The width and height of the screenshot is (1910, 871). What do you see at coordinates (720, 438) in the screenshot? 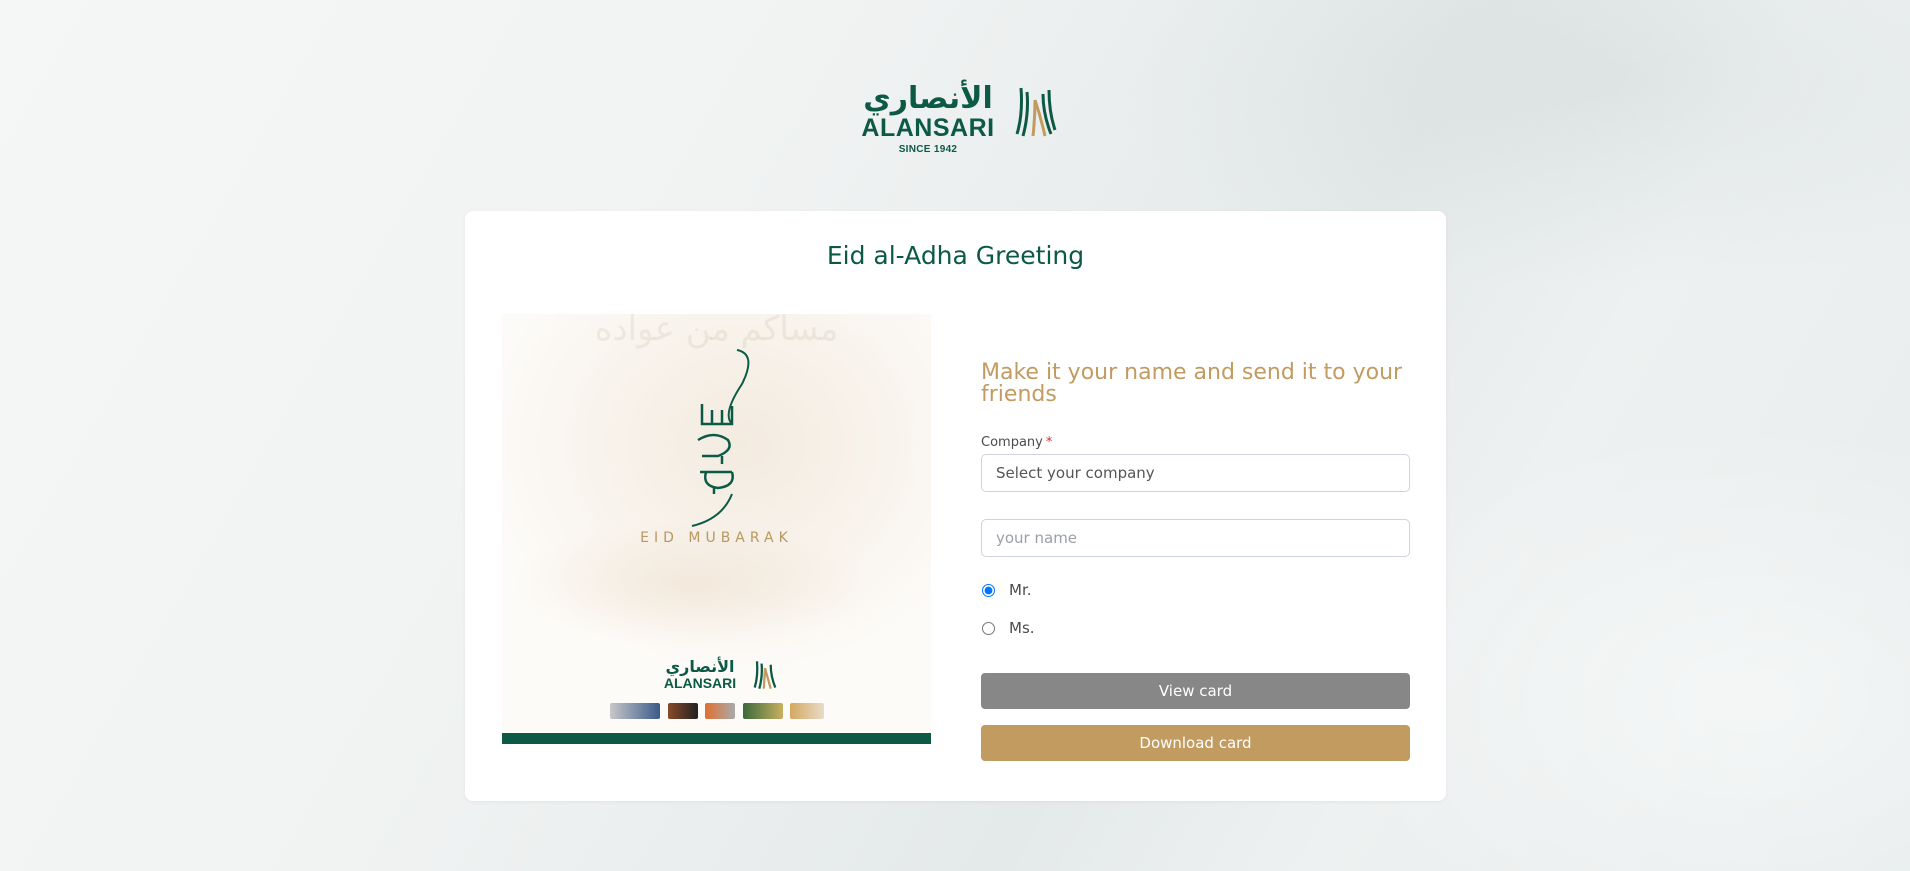
I see `arabic-calligraphy-art` at bounding box center [720, 438].